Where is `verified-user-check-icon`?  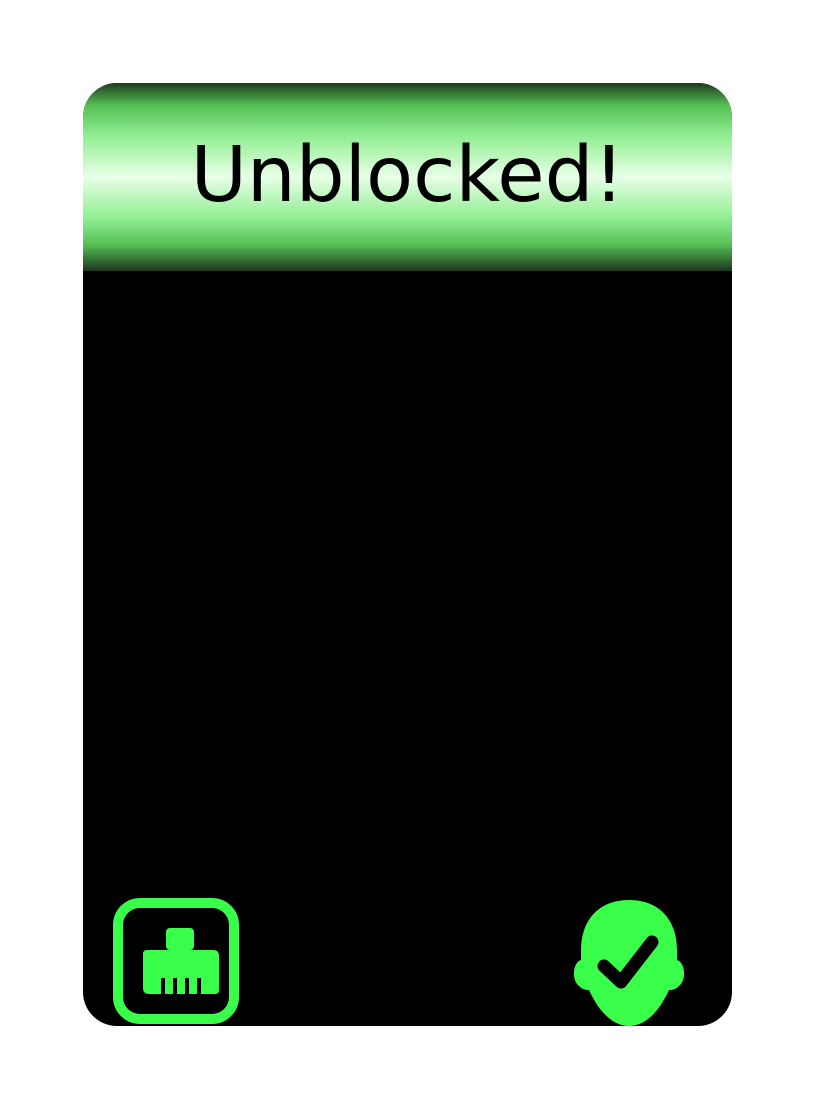
verified-user-check-icon is located at coordinates (629, 963).